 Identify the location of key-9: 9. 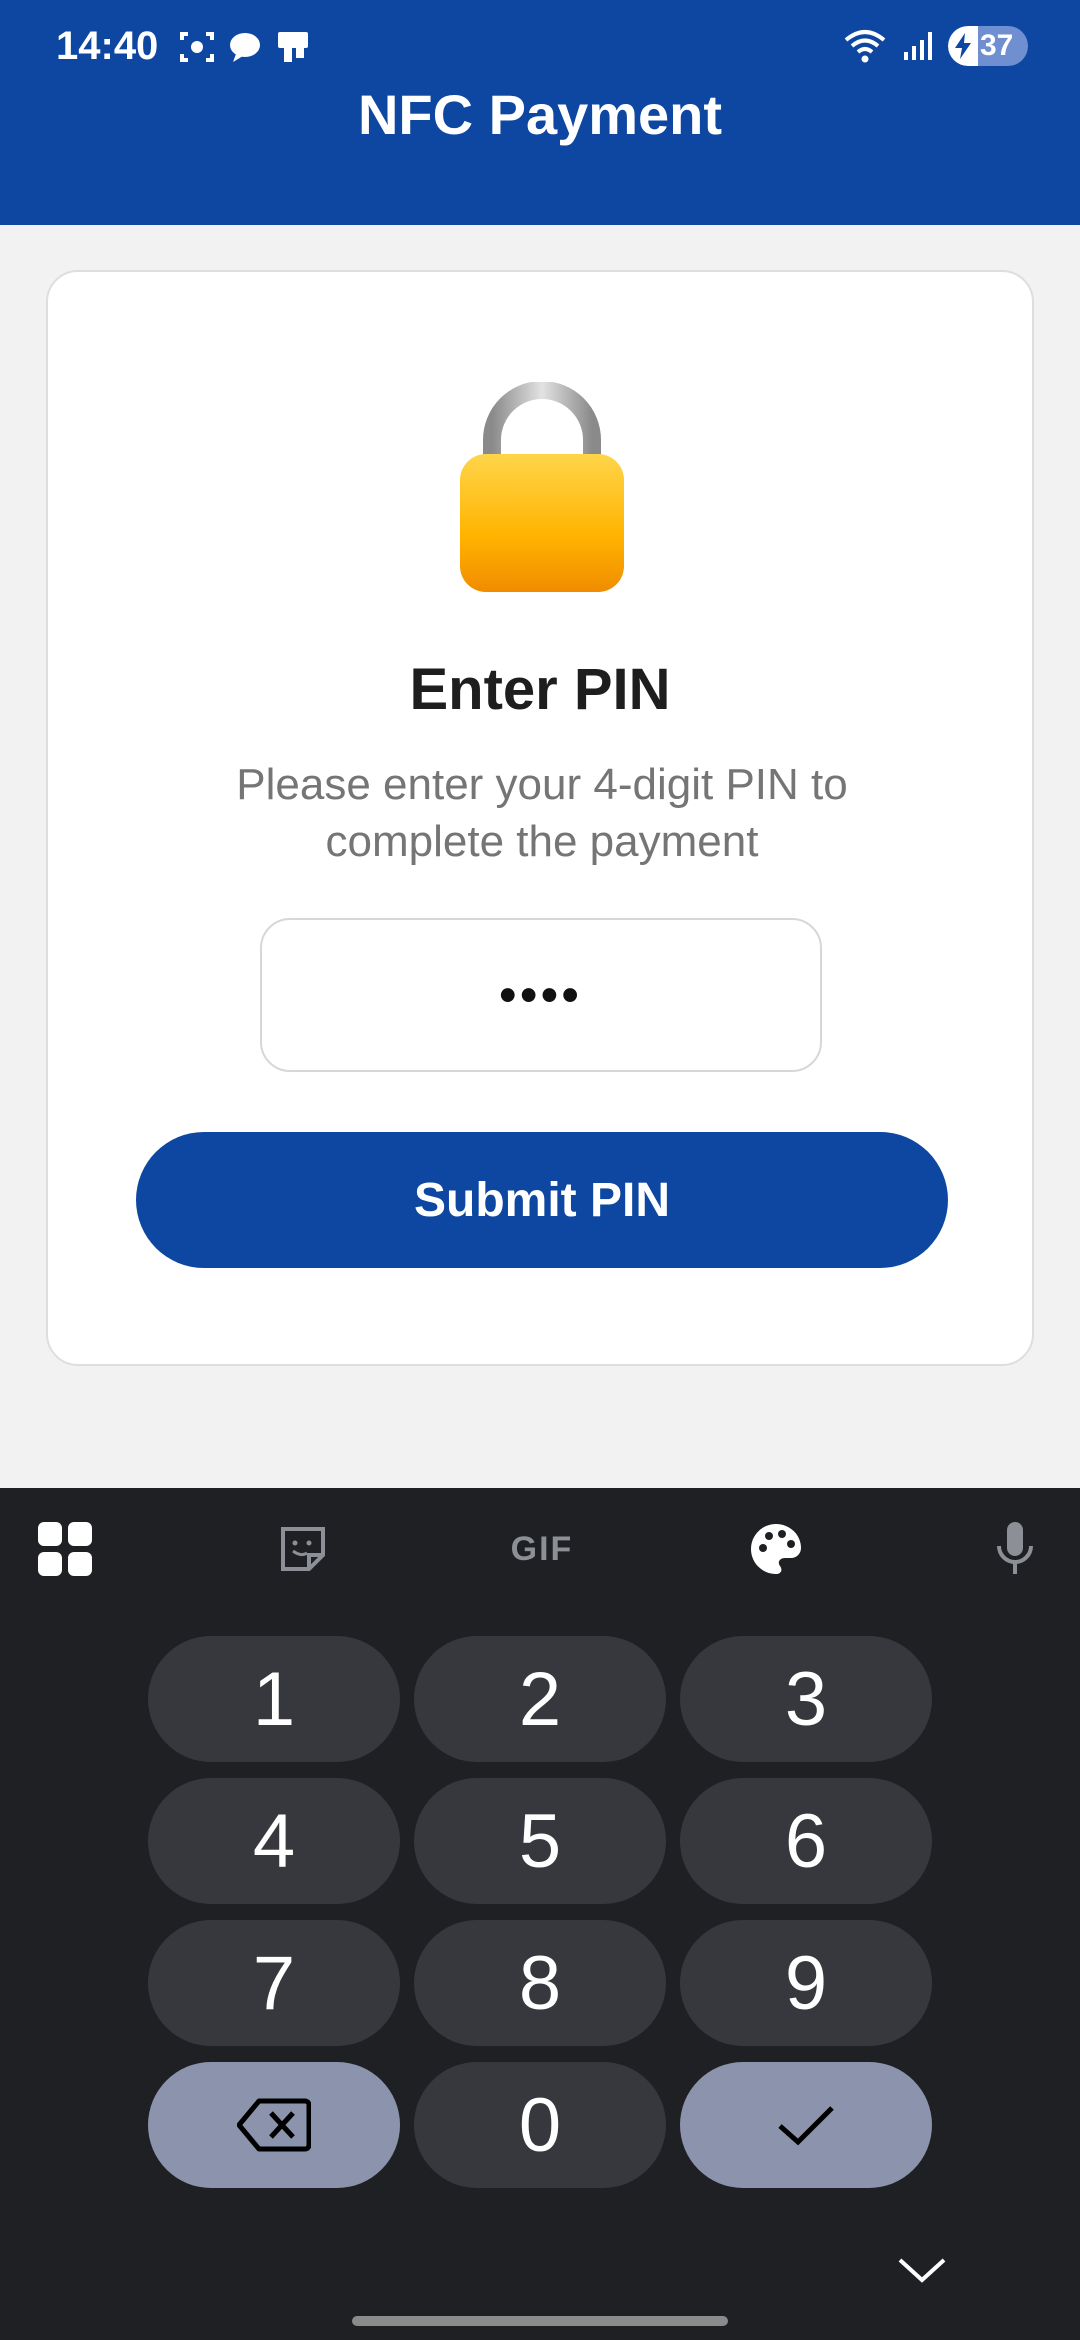
(806, 1983).